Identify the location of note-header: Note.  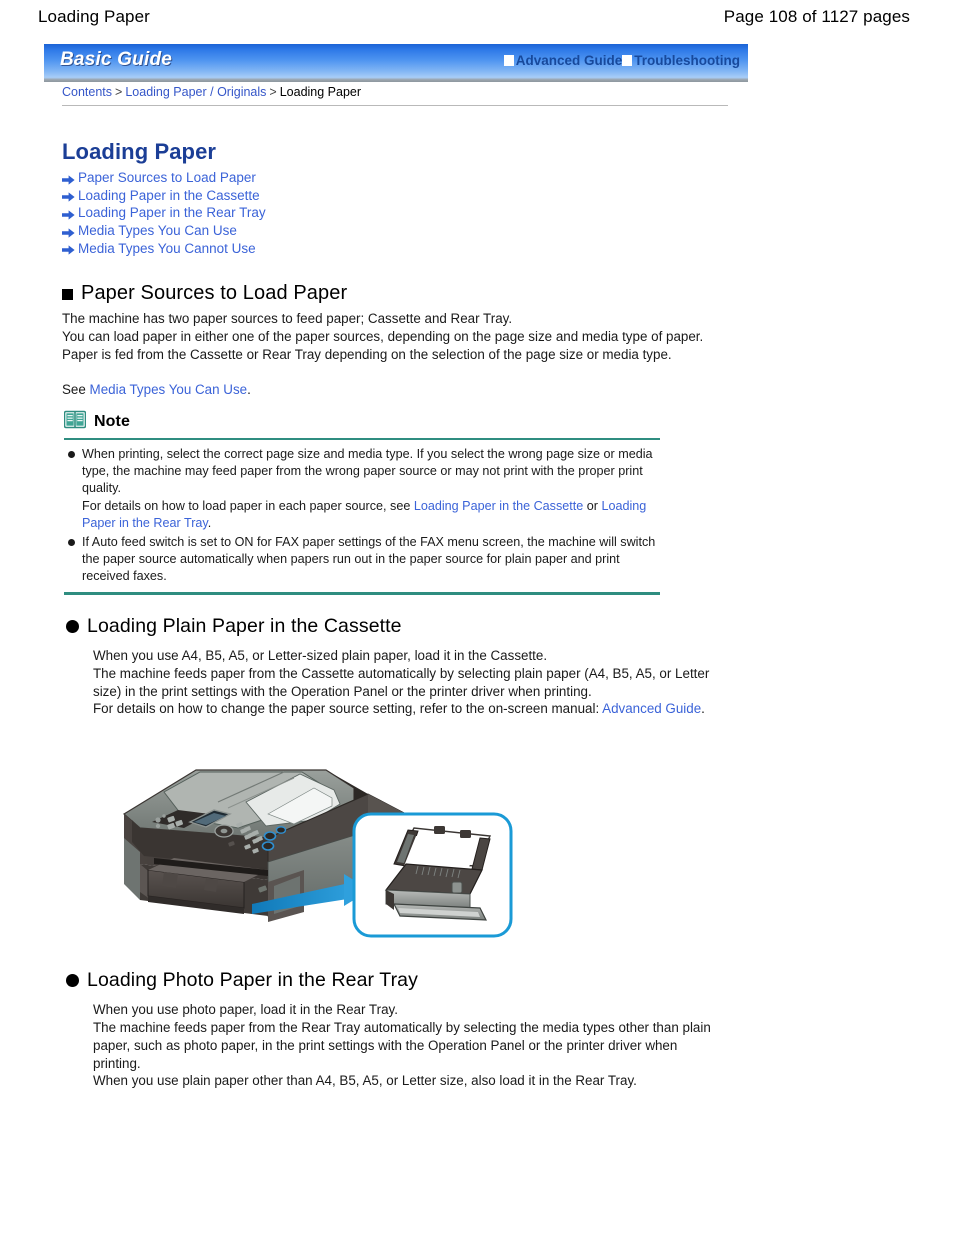
(361, 422).